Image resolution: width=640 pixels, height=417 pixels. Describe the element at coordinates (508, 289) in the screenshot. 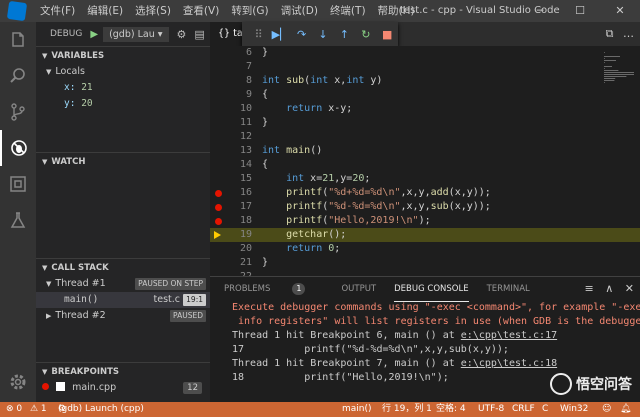

I see `tab-terminal: TERMINAL` at that location.